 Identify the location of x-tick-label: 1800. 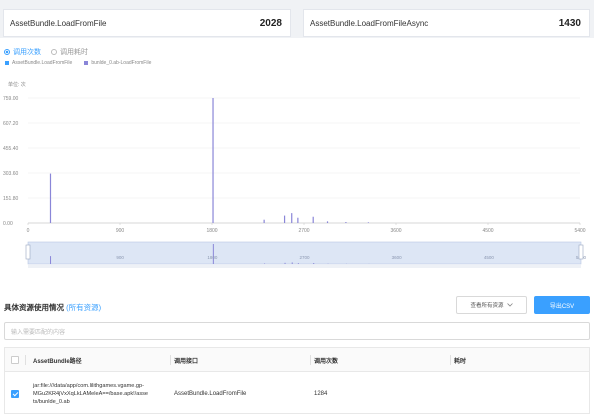
(211, 231).